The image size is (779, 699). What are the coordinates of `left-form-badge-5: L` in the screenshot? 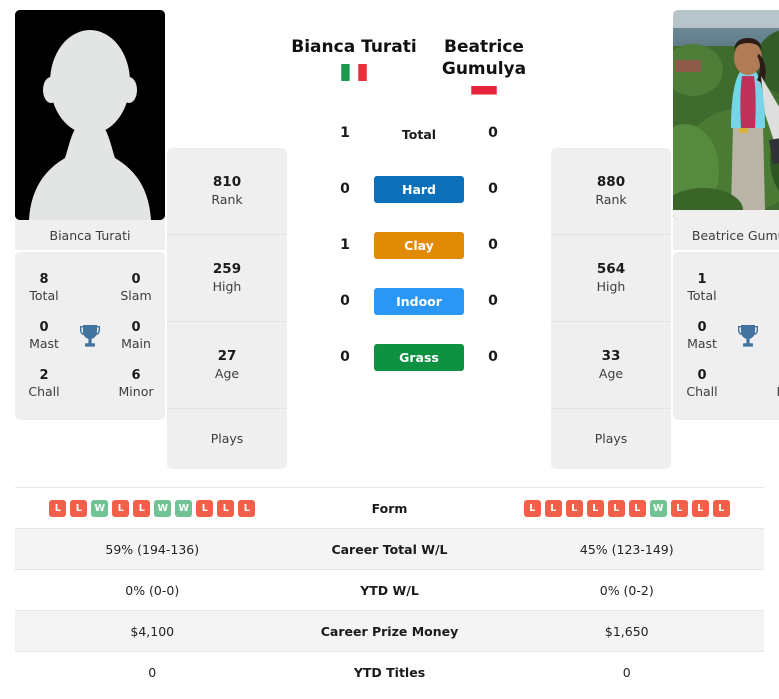 It's located at (142, 508).